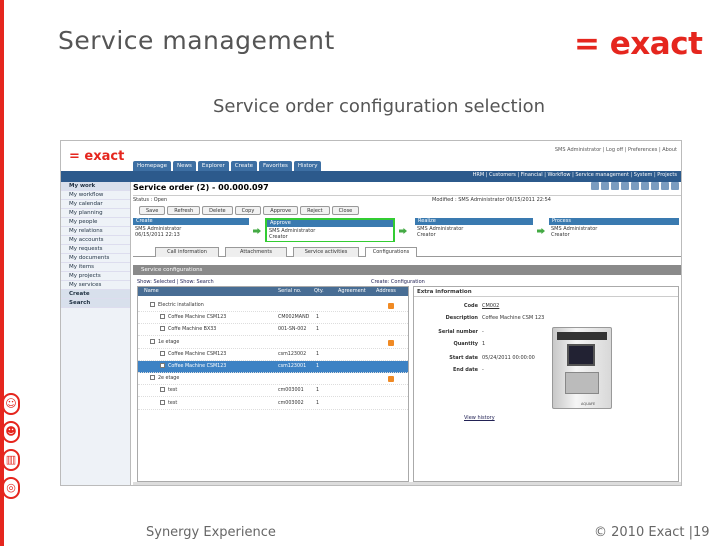 The width and height of the screenshot is (728, 546). I want to click on field-label: Description, so click(461, 318).